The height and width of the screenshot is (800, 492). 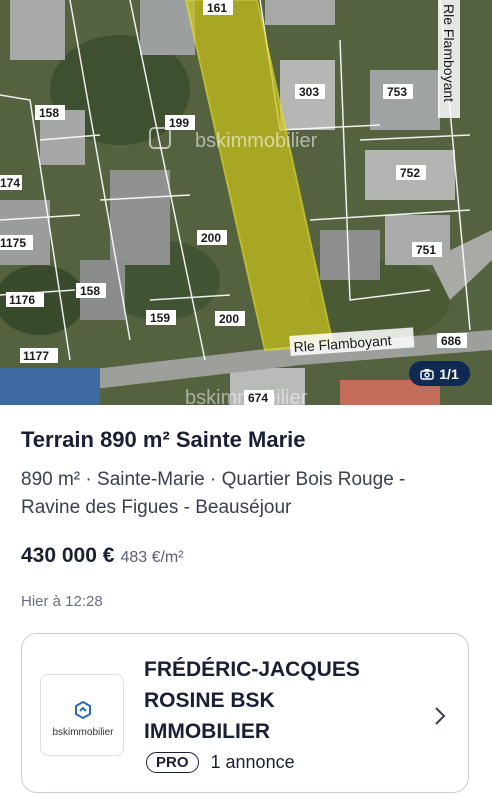 I want to click on agency-name: FRÉDÉRIC-JACQUES ROSINE BSK IMMOBILIER, so click(x=274, y=700).